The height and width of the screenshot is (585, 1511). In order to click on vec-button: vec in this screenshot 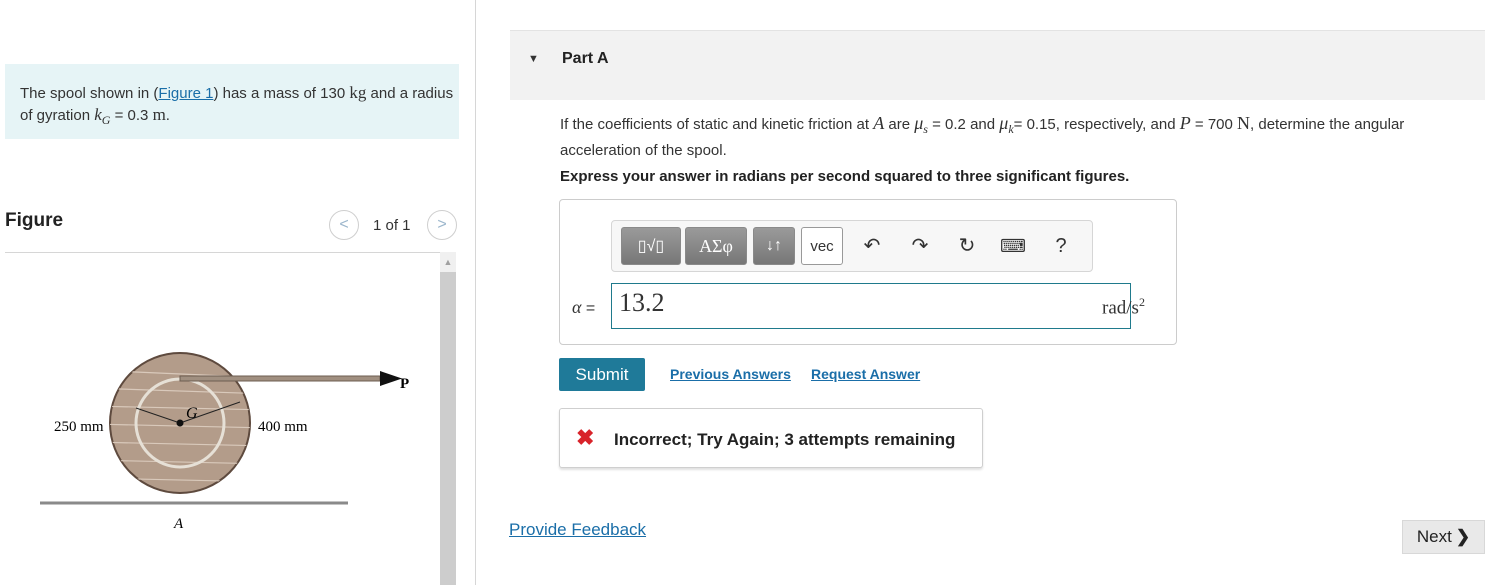, I will do `click(822, 246)`.